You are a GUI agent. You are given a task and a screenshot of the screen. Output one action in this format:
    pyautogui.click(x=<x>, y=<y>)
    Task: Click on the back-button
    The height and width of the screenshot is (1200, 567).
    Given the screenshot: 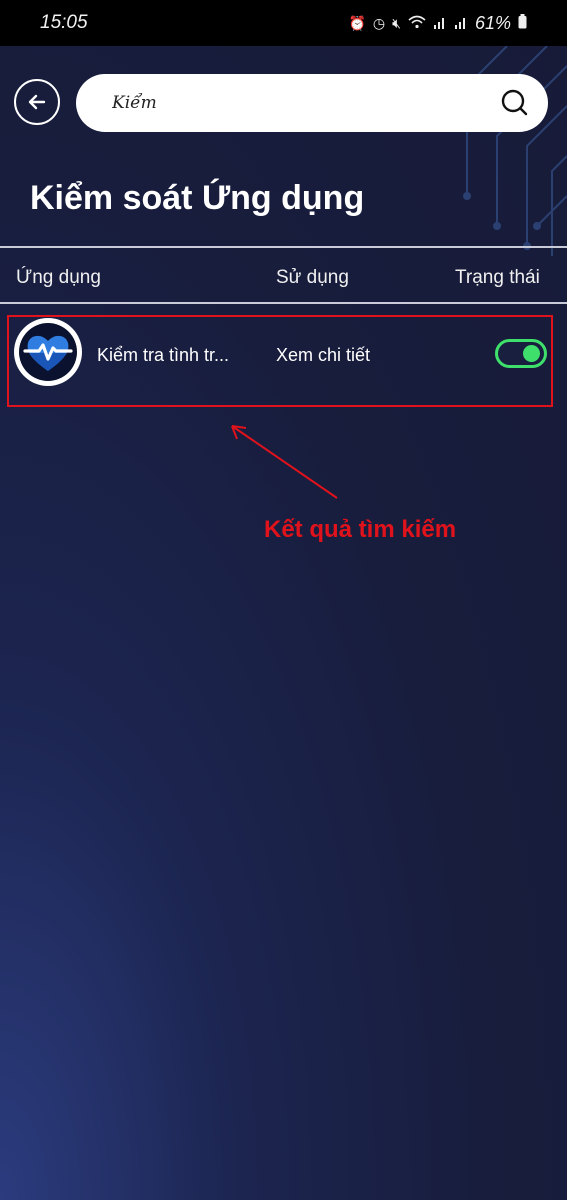 What is the action you would take?
    pyautogui.click(x=37, y=102)
    